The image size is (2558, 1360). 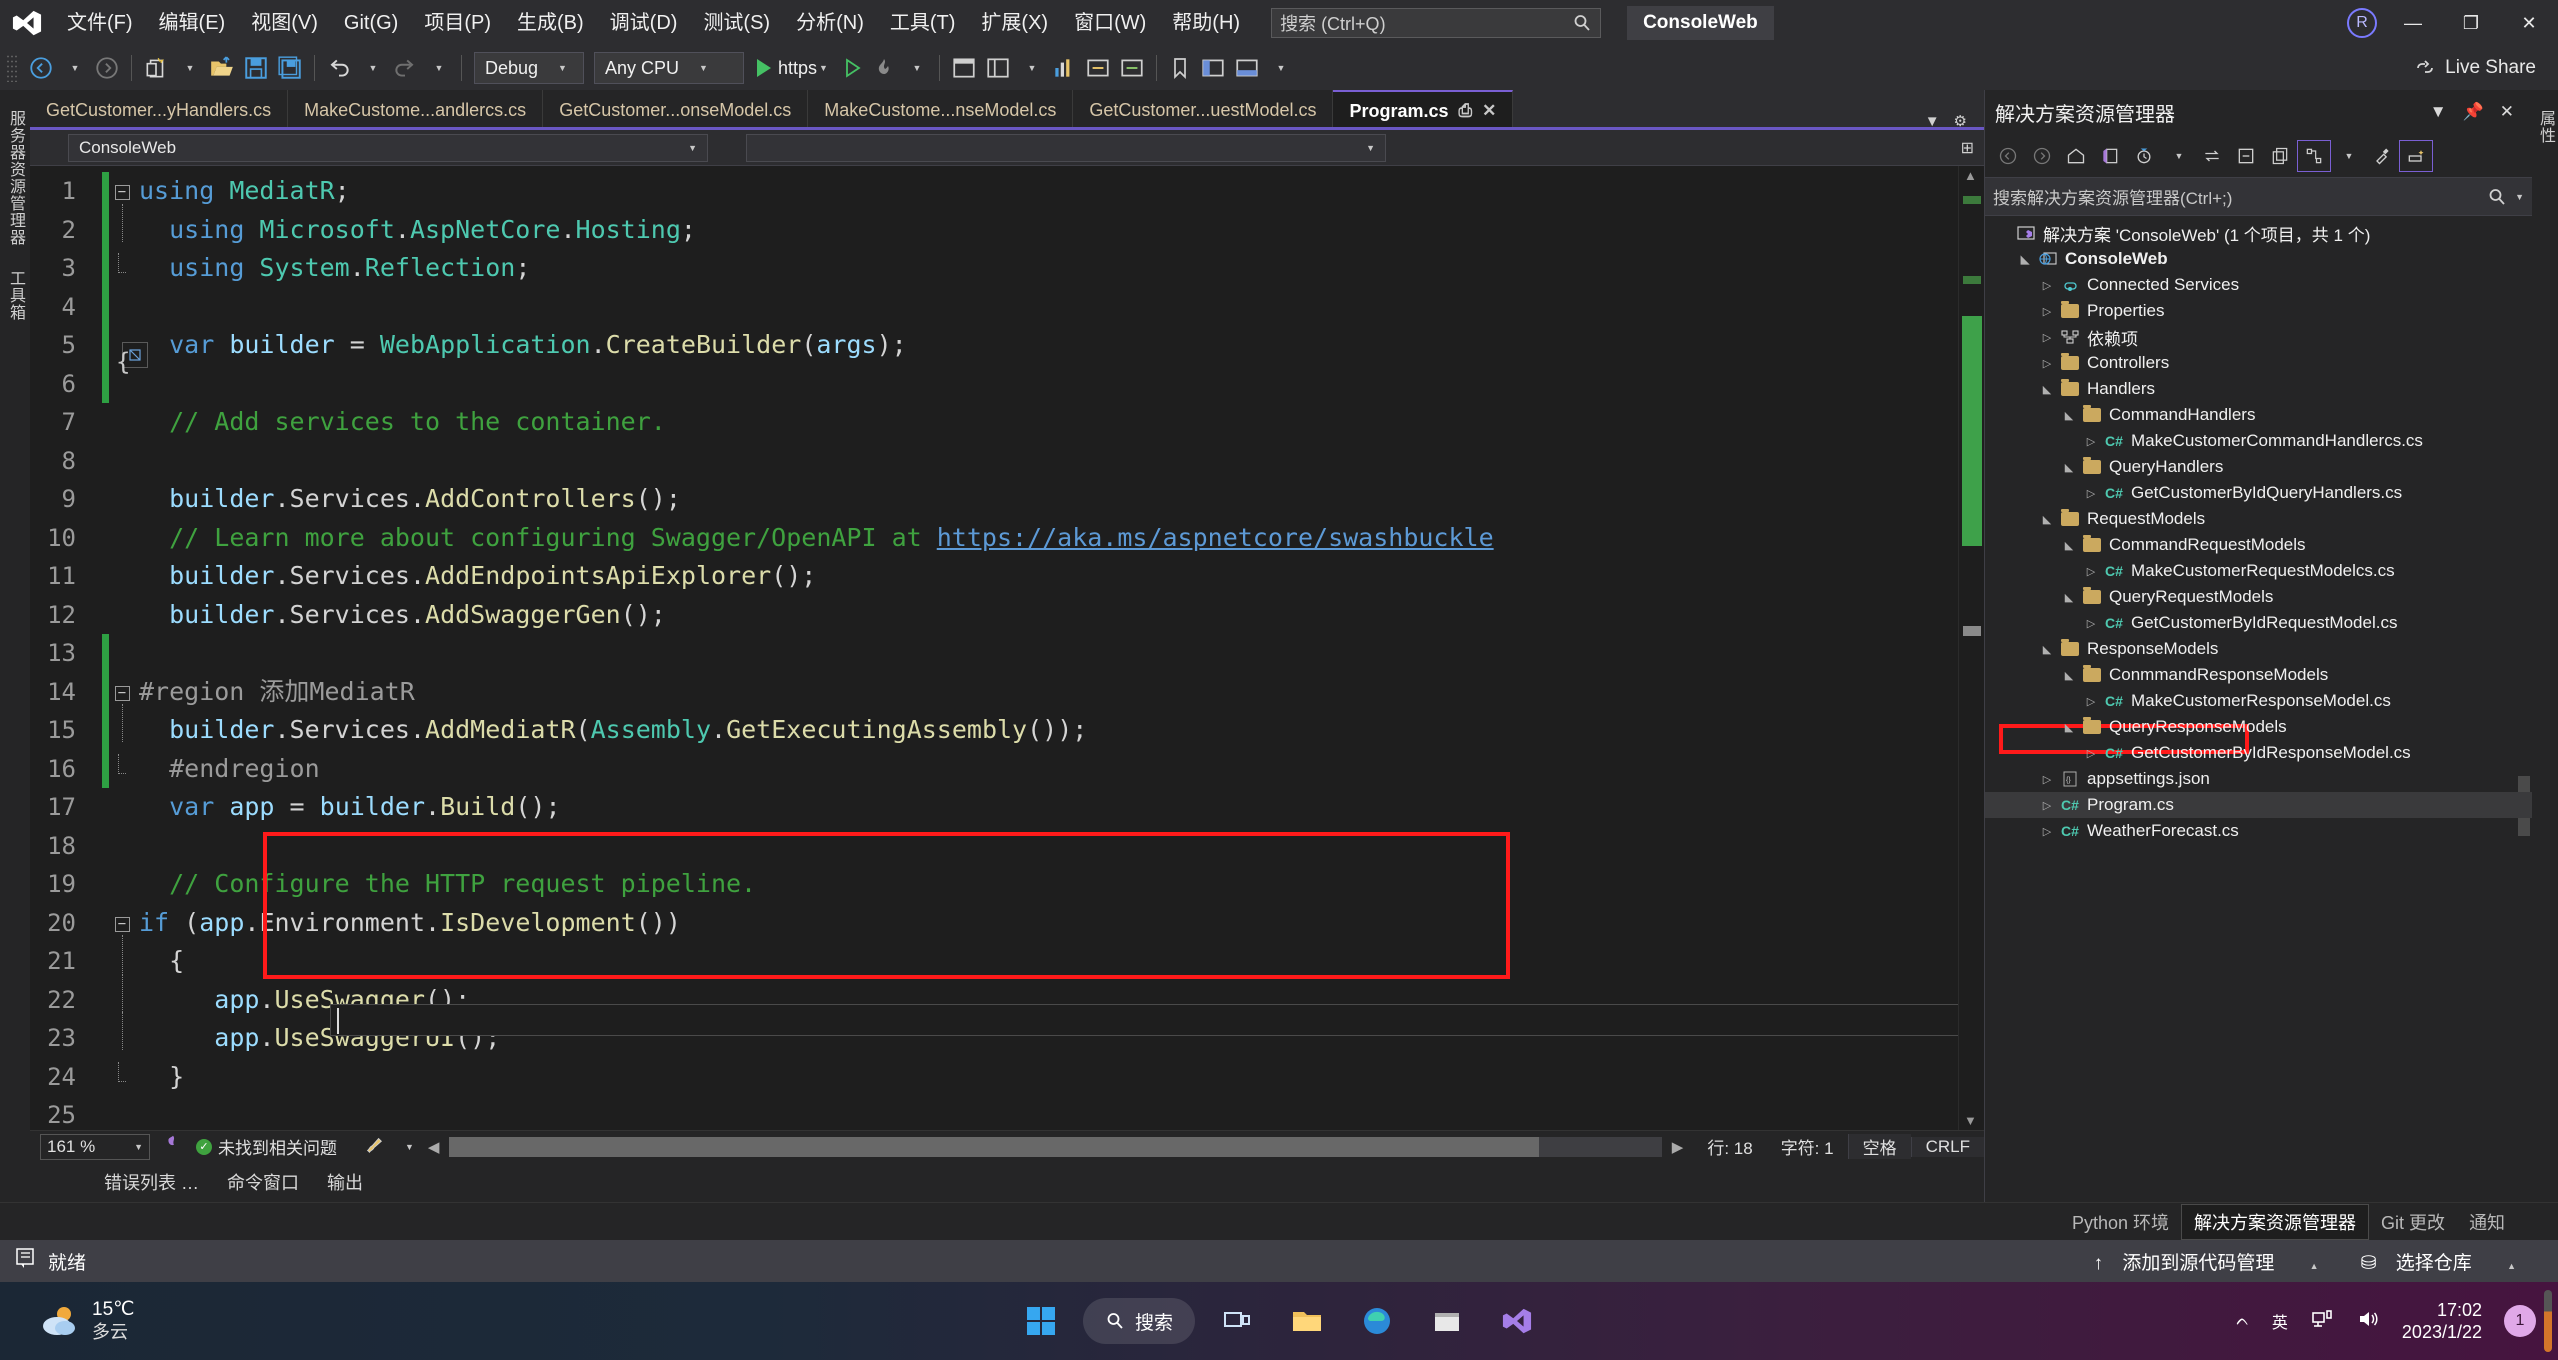 I want to click on start-without-debugging-icon, so click(x=852, y=68).